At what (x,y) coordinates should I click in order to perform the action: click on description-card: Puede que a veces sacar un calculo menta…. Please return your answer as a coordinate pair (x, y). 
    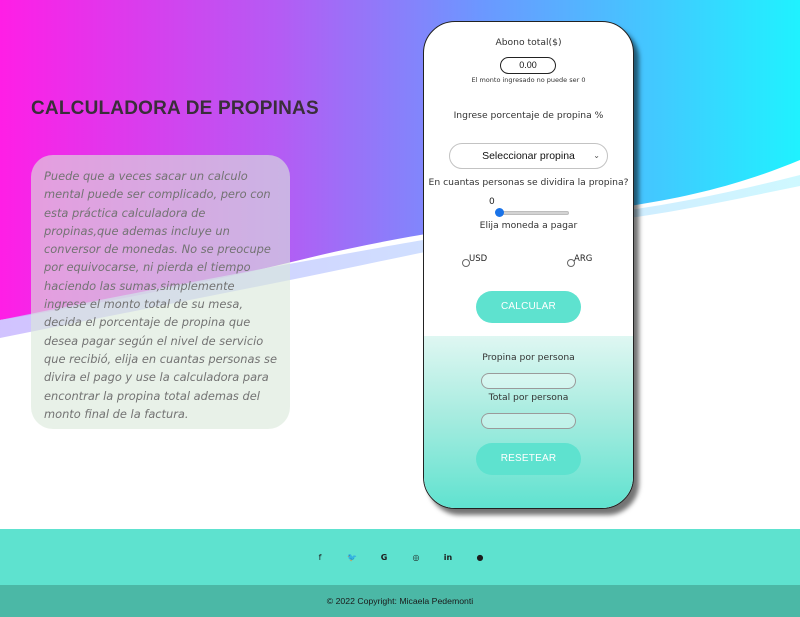
    Looking at the image, I should click on (160, 292).